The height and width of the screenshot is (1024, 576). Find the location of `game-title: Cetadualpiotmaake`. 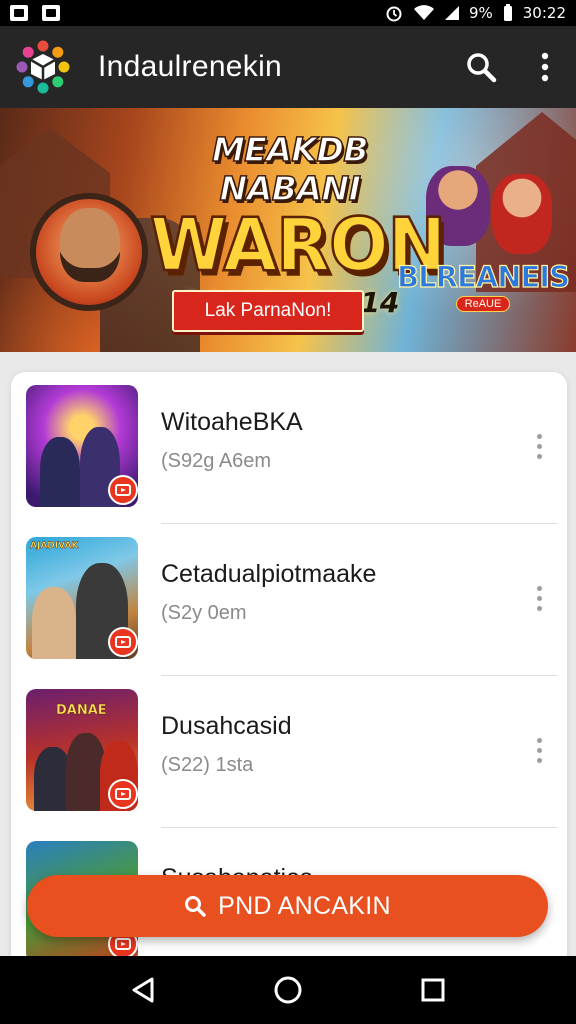

game-title: Cetadualpiotmaake is located at coordinates (269, 574).